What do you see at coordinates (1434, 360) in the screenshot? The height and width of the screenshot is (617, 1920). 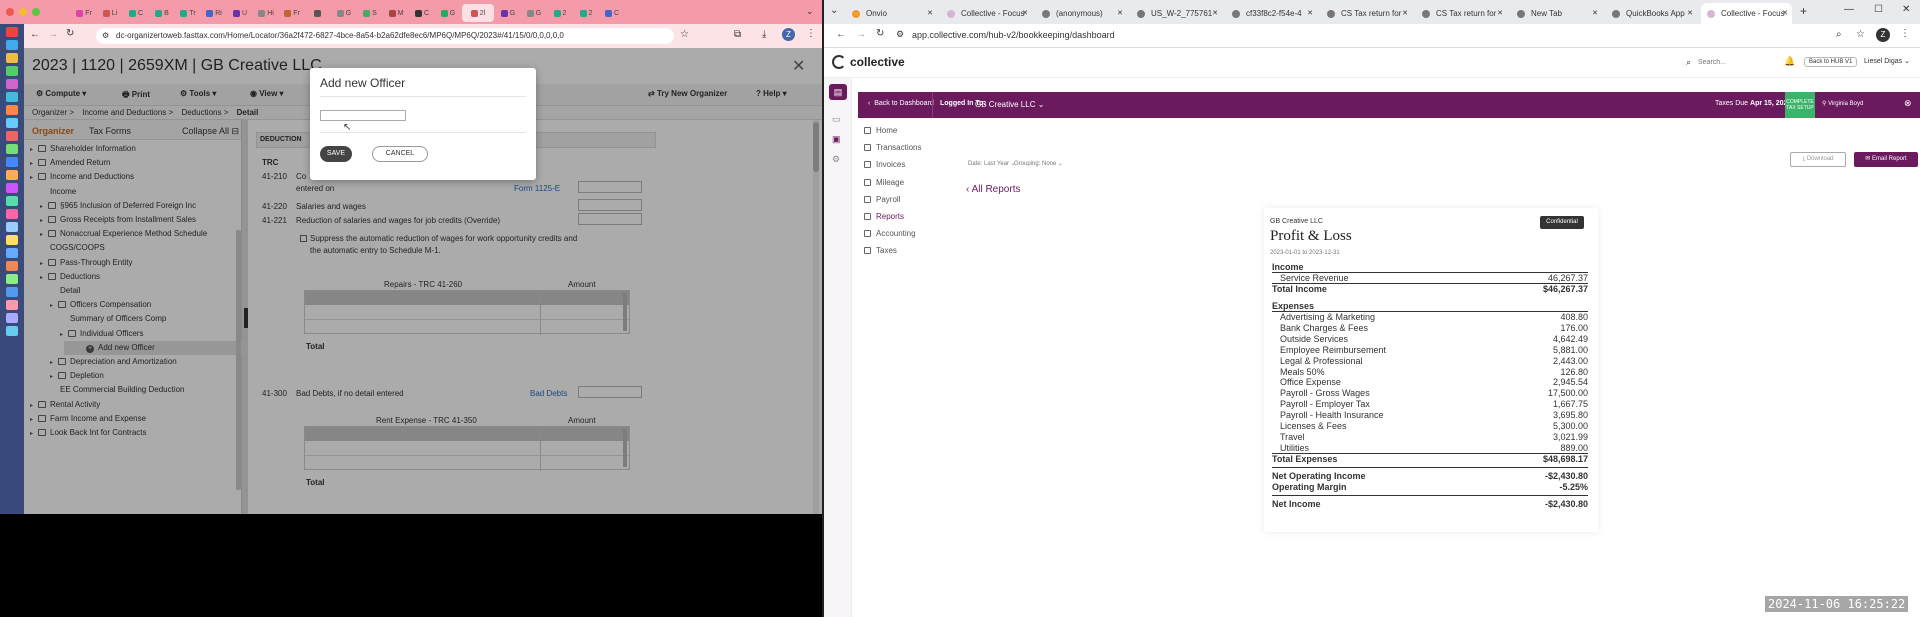 I see `expense-row: Legal & Professional 2,443.00` at bounding box center [1434, 360].